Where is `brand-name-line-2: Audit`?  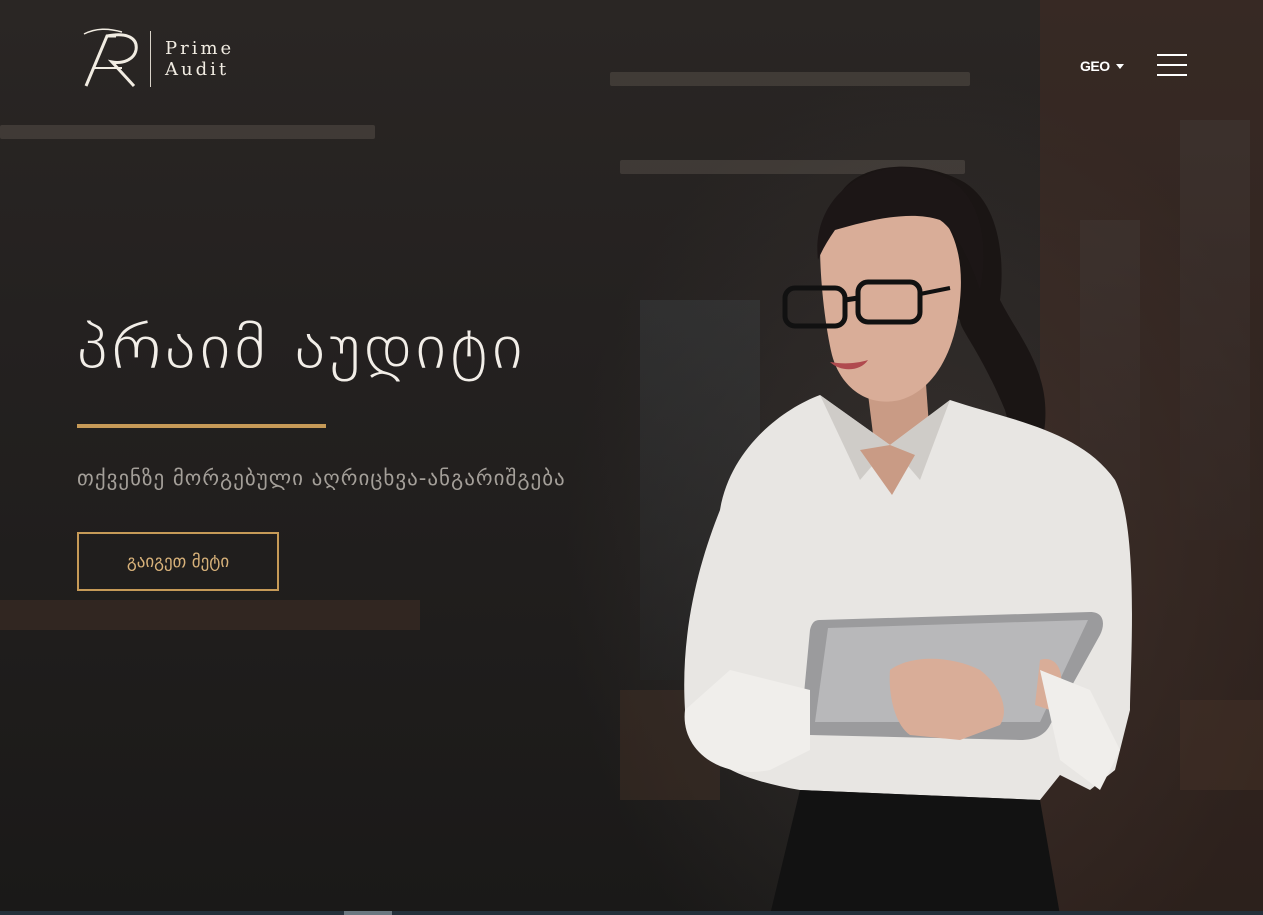 brand-name-line-2: Audit is located at coordinates (197, 69).